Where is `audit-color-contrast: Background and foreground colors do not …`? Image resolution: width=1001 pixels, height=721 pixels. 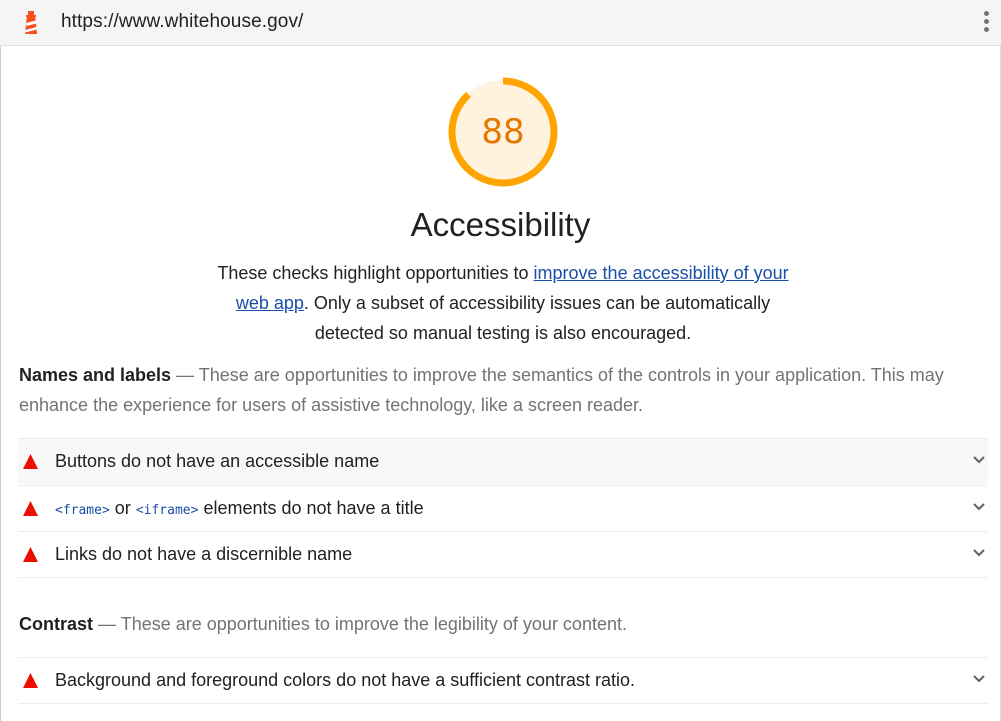
audit-color-contrast: Background and foreground colors do not … is located at coordinates (503, 680).